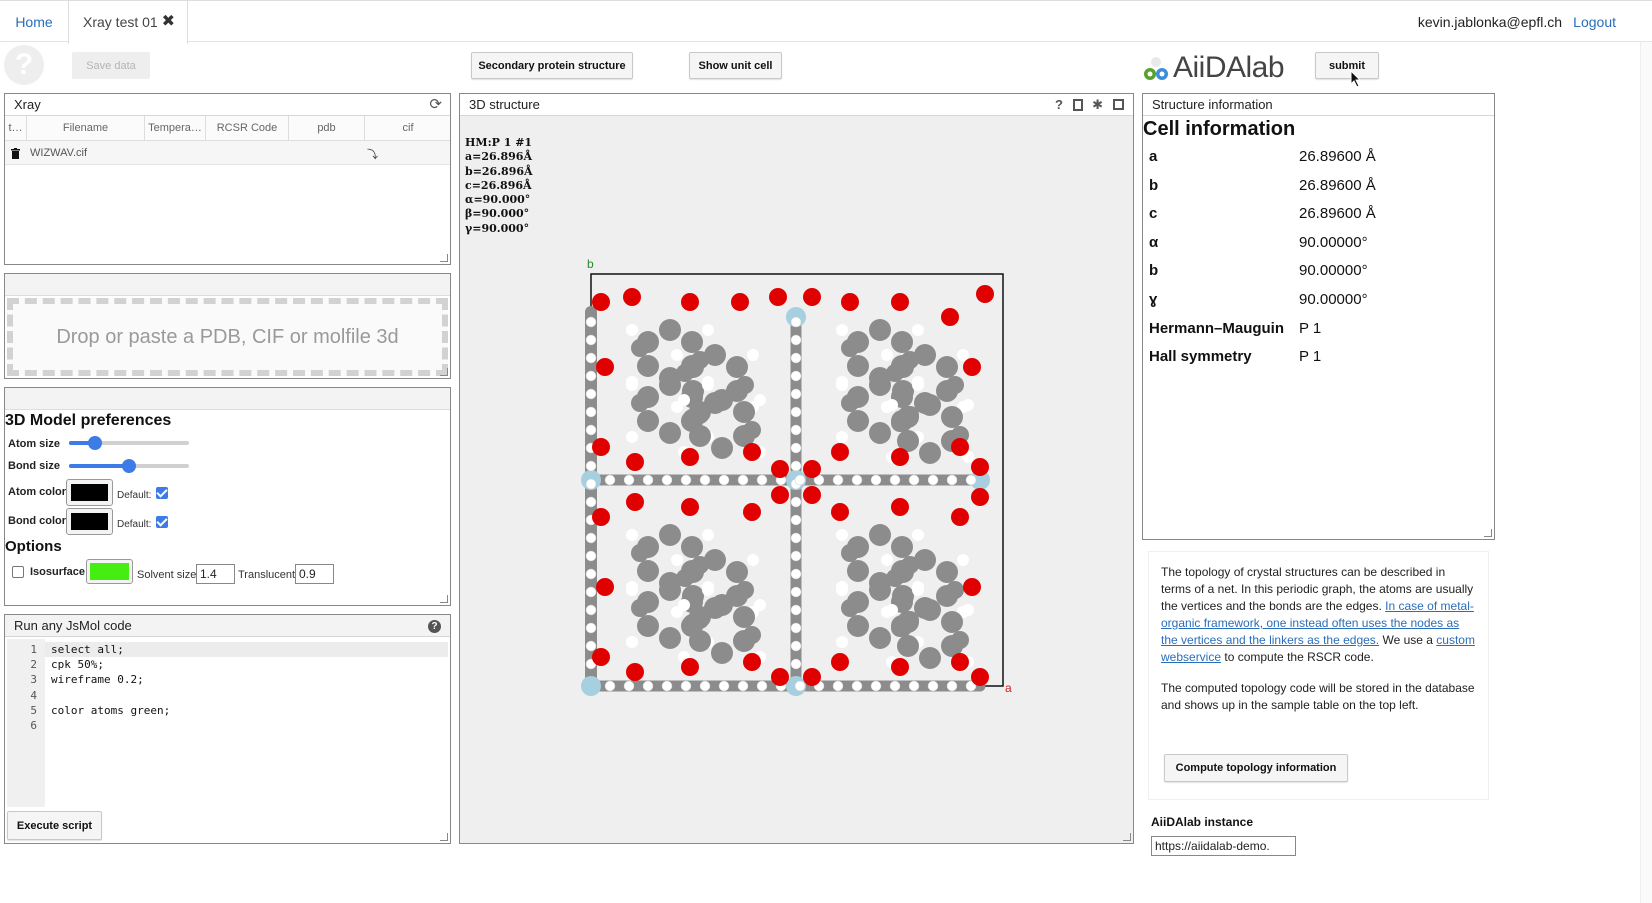 Image resolution: width=1652 pixels, height=903 pixels. I want to click on trash-icon, so click(15, 153).